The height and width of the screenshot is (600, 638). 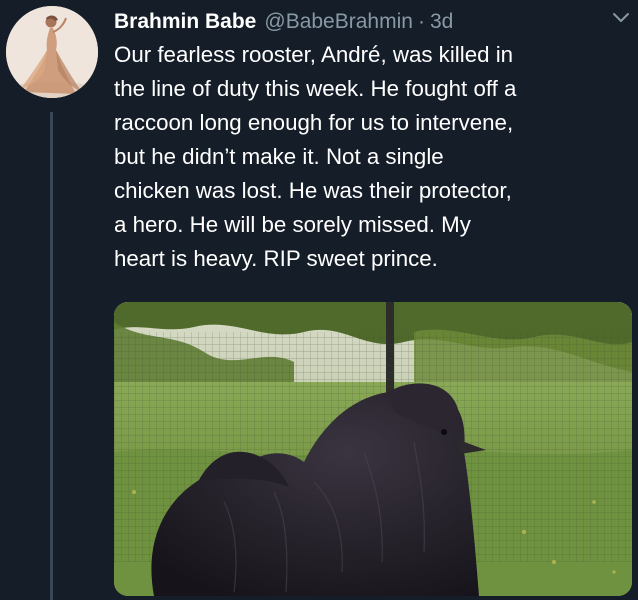 What do you see at coordinates (338, 22) in the screenshot?
I see `user-handle: @BabeBrahmin` at bounding box center [338, 22].